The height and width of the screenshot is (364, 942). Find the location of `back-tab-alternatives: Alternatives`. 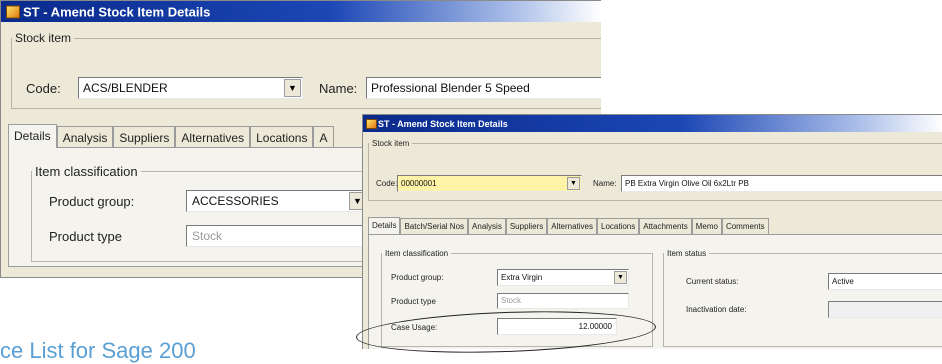

back-tab-alternatives: Alternatives is located at coordinates (213, 137).